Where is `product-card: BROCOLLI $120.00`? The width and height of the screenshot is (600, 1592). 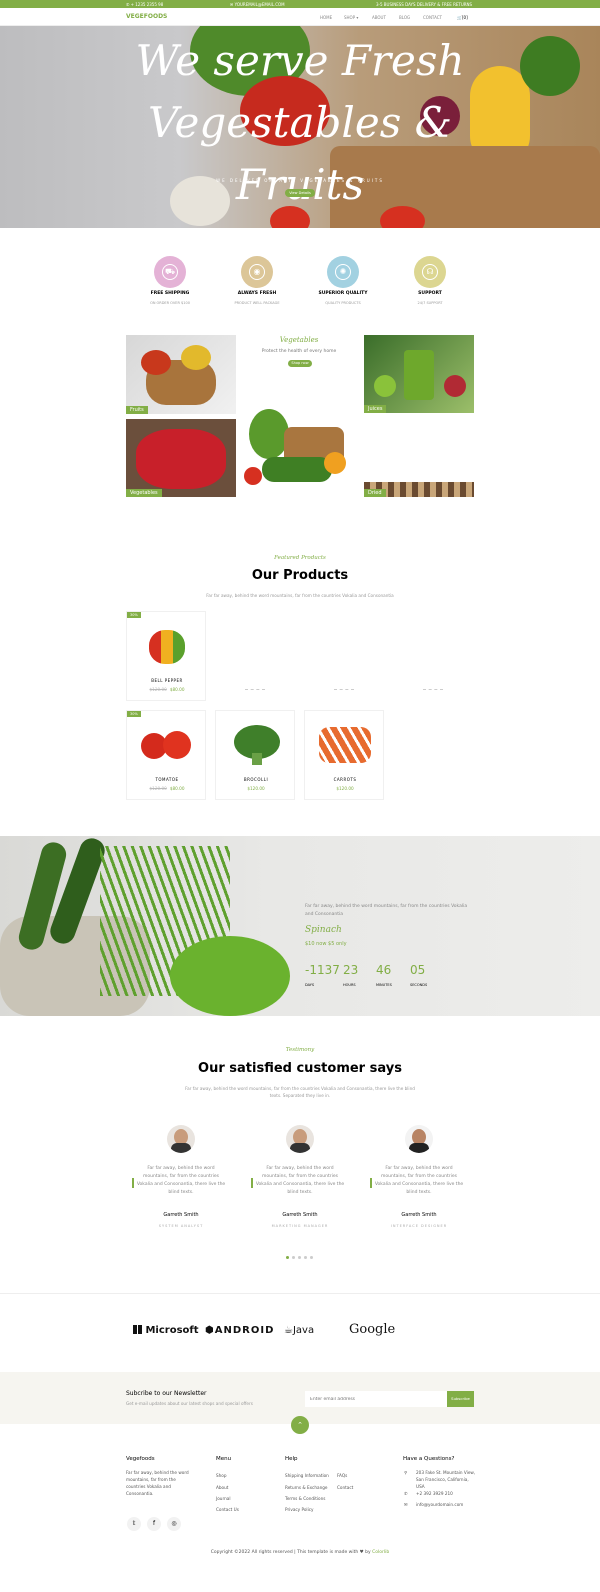 product-card: BROCOLLI $120.00 is located at coordinates (255, 755).